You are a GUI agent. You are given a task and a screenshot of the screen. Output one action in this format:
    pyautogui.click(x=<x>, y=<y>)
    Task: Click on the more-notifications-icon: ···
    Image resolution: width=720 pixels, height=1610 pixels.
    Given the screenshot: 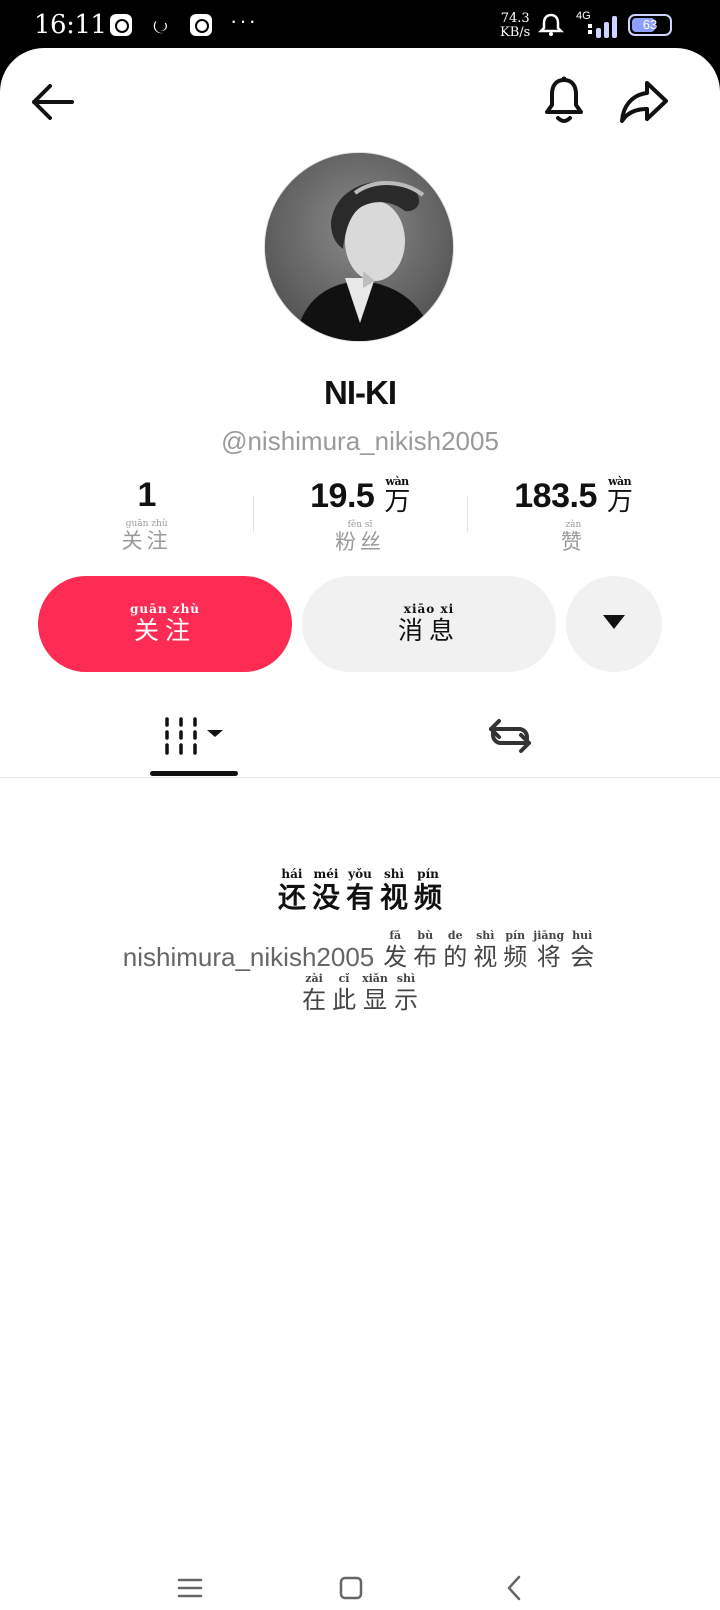 What is the action you would take?
    pyautogui.click(x=244, y=20)
    